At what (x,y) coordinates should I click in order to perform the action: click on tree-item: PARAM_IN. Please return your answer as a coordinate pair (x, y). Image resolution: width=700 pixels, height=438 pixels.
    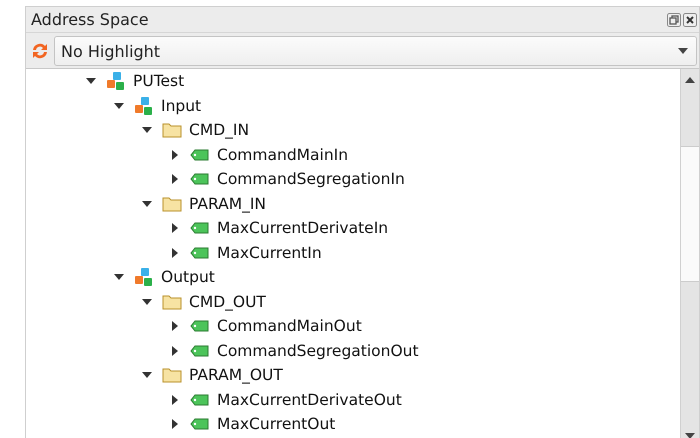
    Looking at the image, I should click on (227, 203).